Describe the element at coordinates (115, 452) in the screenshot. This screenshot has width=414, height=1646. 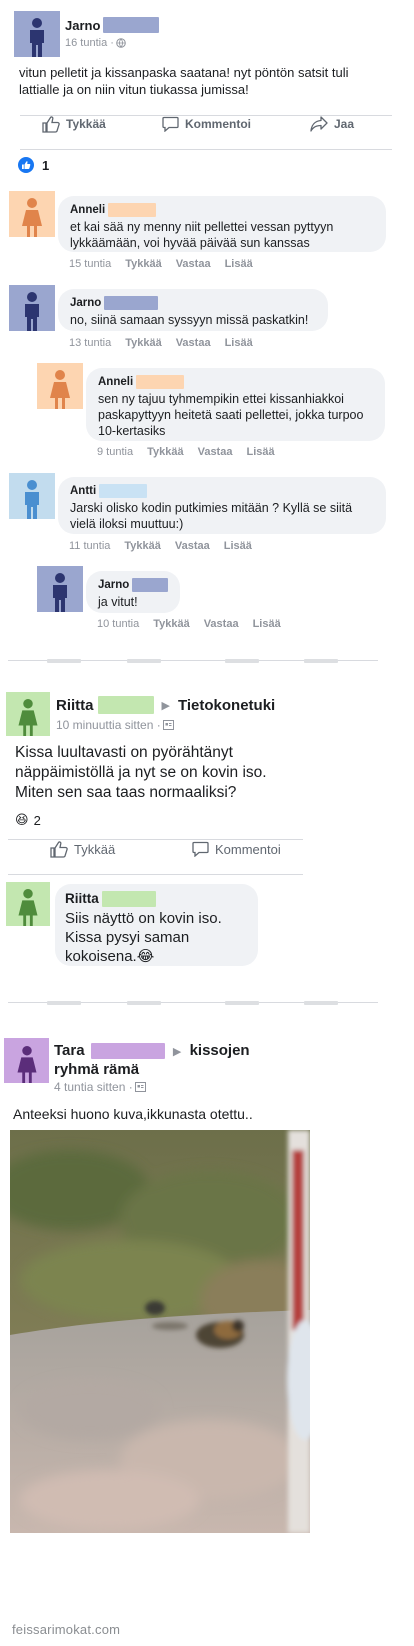
I see `comment-timestamp: 9 tuntia` at that location.